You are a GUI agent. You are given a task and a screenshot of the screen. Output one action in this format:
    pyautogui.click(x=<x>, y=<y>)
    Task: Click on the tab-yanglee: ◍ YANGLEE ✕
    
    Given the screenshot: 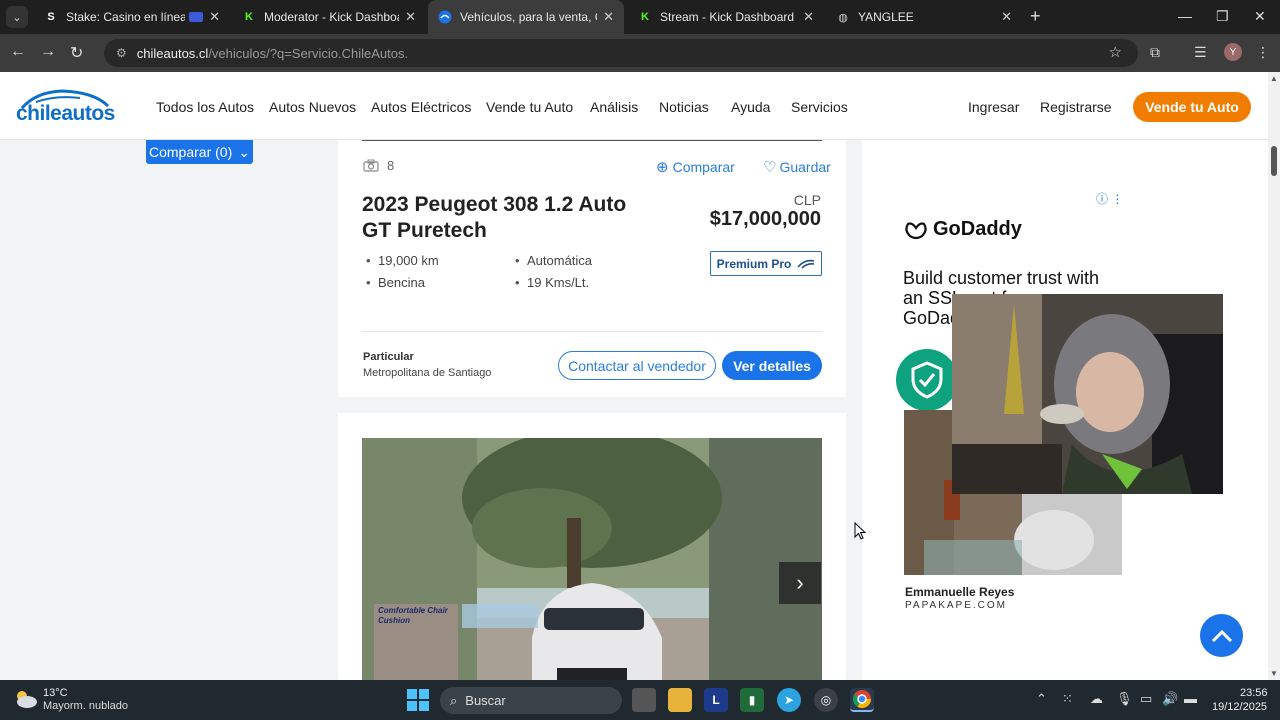 What is the action you would take?
    pyautogui.click(x=924, y=17)
    